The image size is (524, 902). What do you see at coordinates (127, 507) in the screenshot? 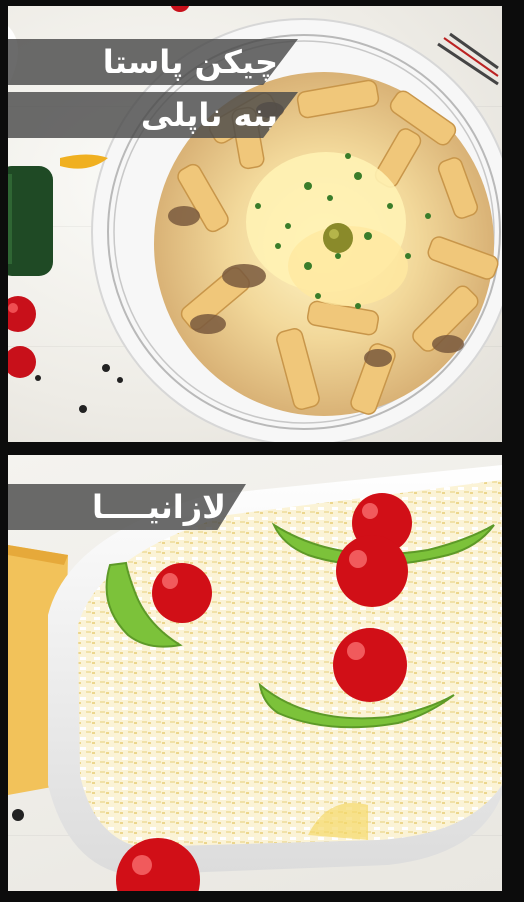
I see `caption-lasagna: لازانیــــا` at bounding box center [127, 507].